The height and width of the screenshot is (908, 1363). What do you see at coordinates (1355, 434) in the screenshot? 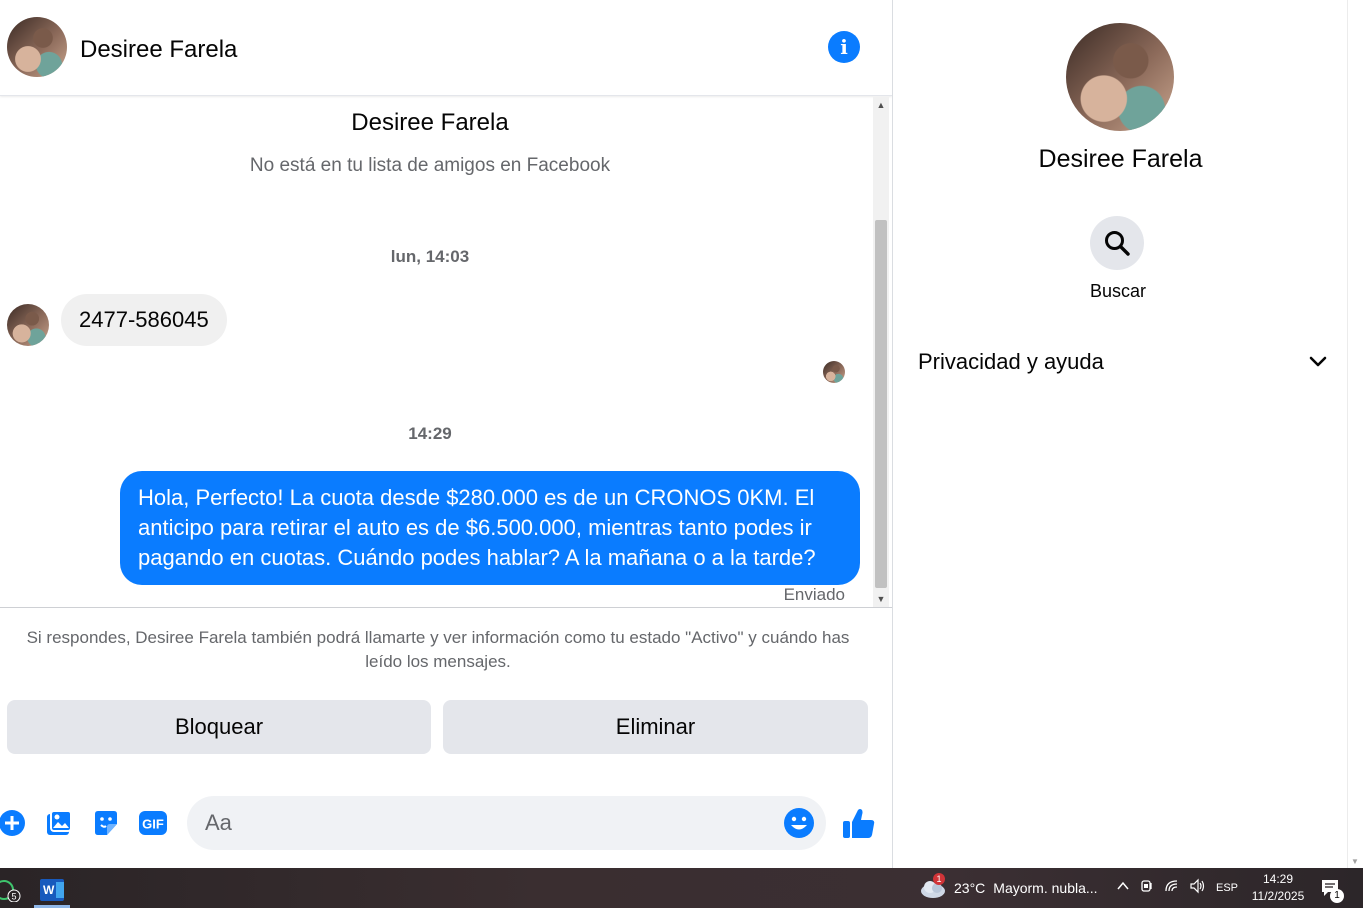
I see `page-scrollbar: ▼` at bounding box center [1355, 434].